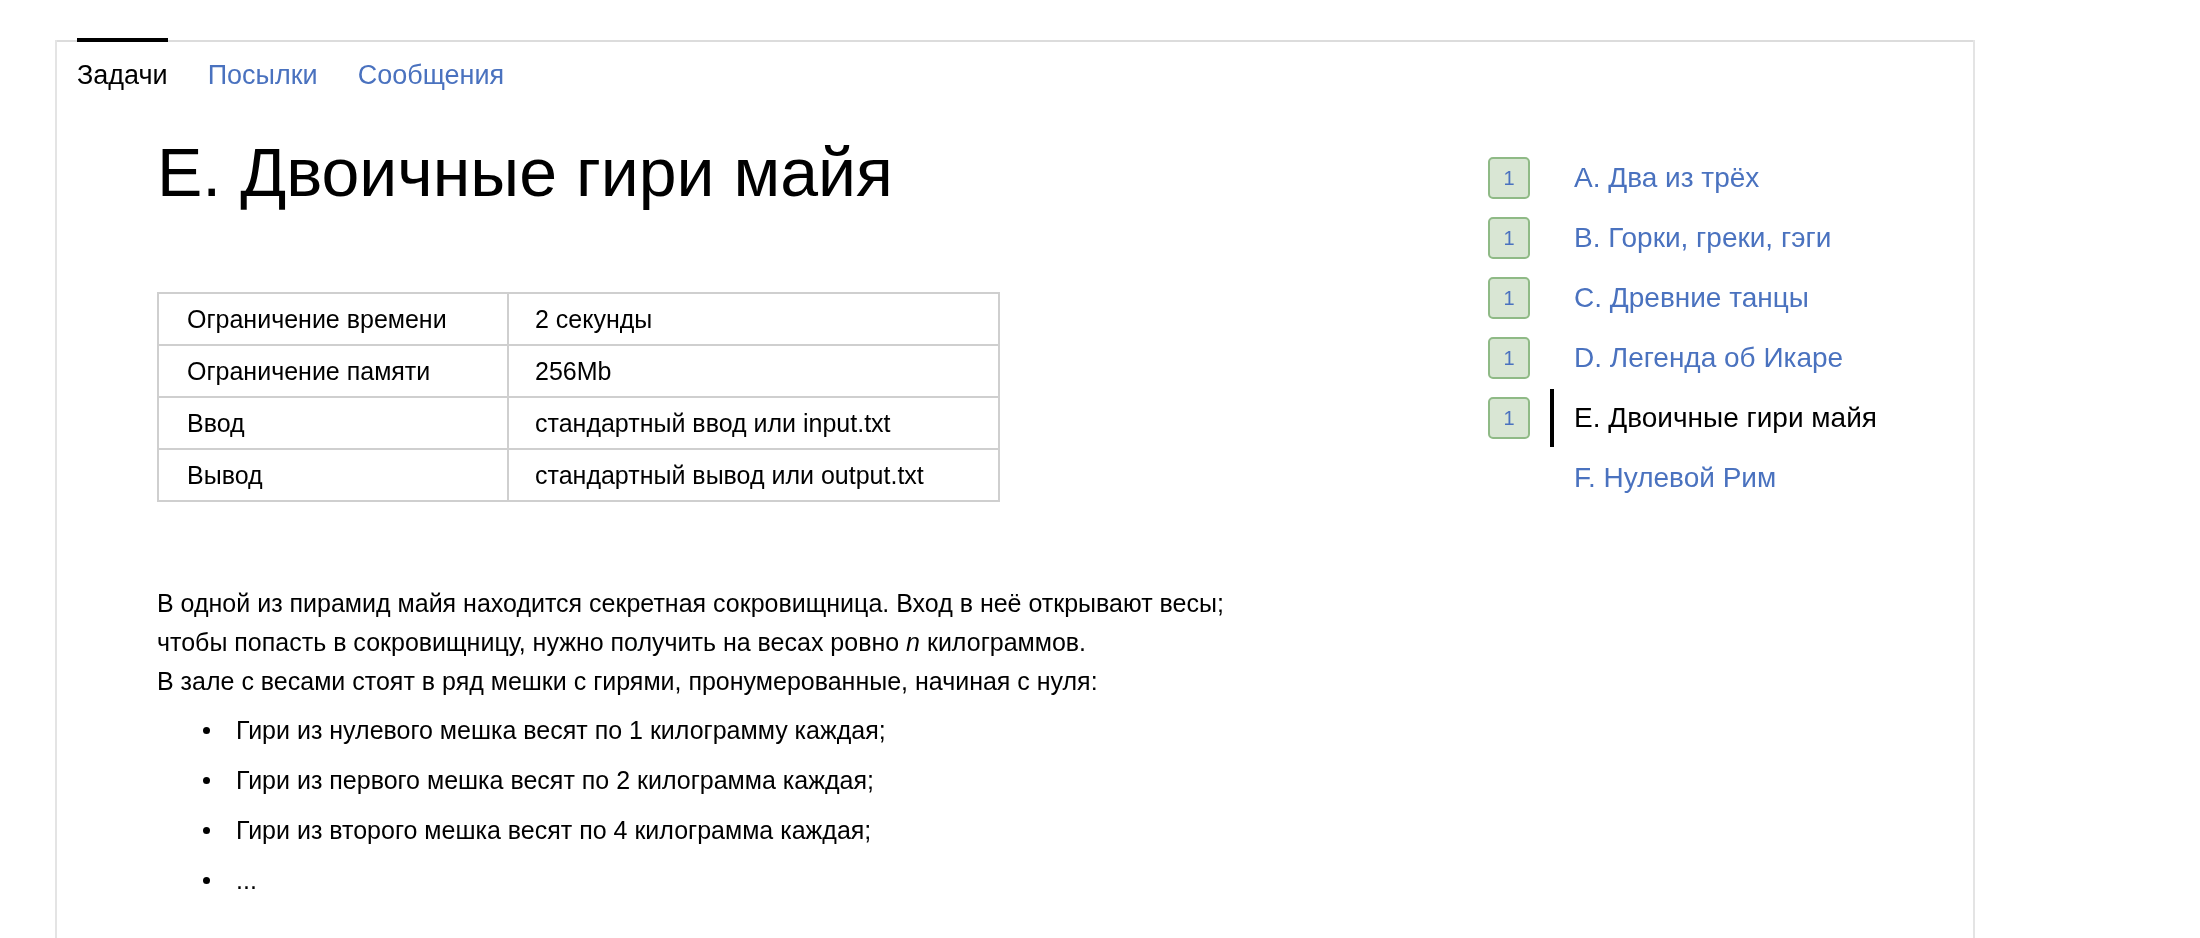 The image size is (2200, 938). What do you see at coordinates (753, 319) in the screenshot?
I see `table-cell: 2 секунды` at bounding box center [753, 319].